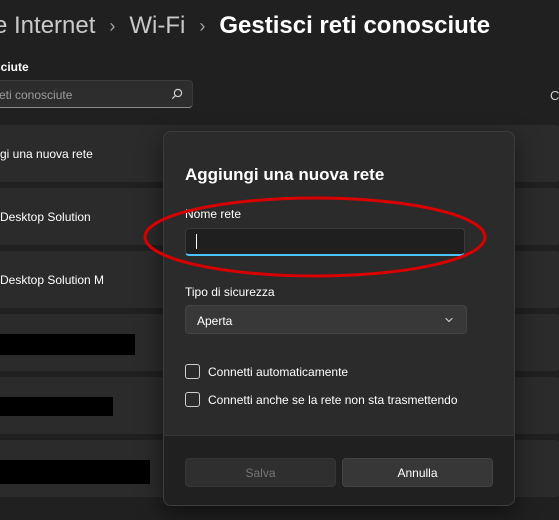 The height and width of the screenshot is (520, 559). Describe the element at coordinates (36, 95) in the screenshot. I see `search-placeholder: eti conosciute` at that location.